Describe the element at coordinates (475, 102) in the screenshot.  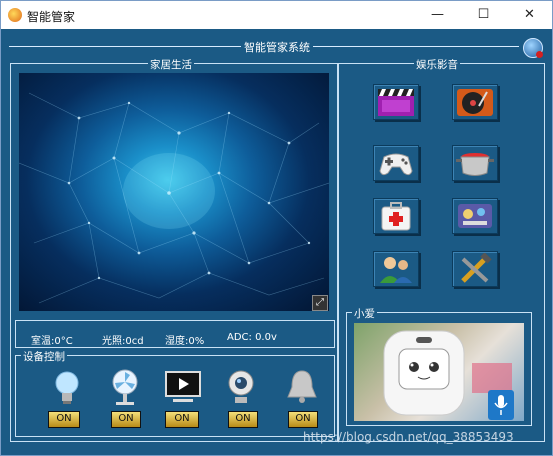
I see `record-player-icon` at that location.